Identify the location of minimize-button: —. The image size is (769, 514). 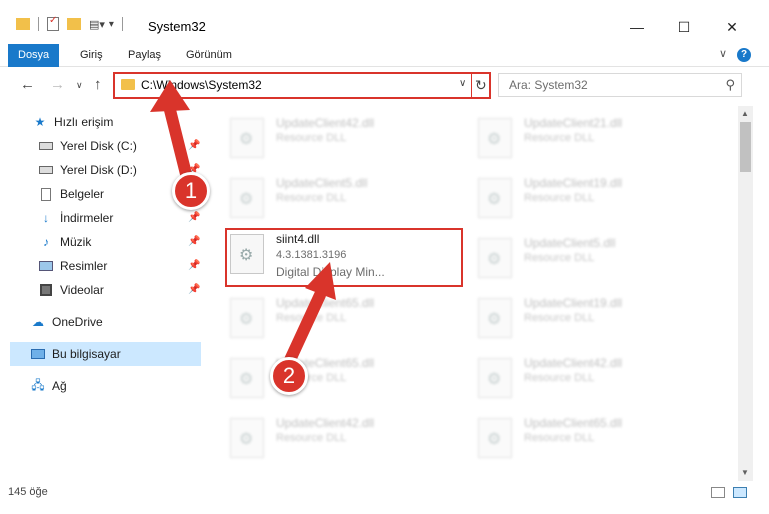
(637, 27).